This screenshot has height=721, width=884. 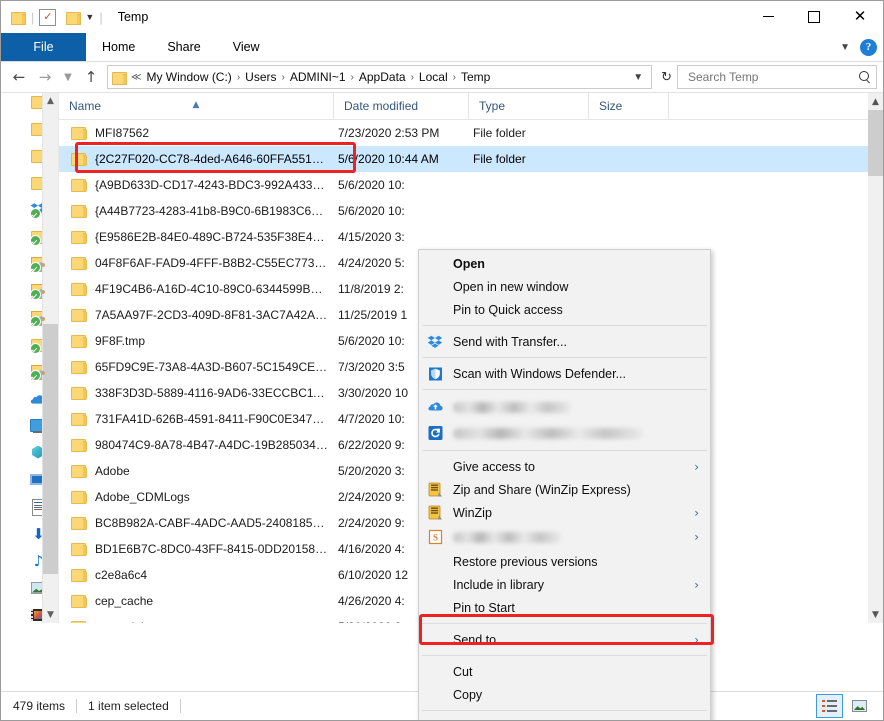 I want to click on search-box, so click(x=777, y=77).